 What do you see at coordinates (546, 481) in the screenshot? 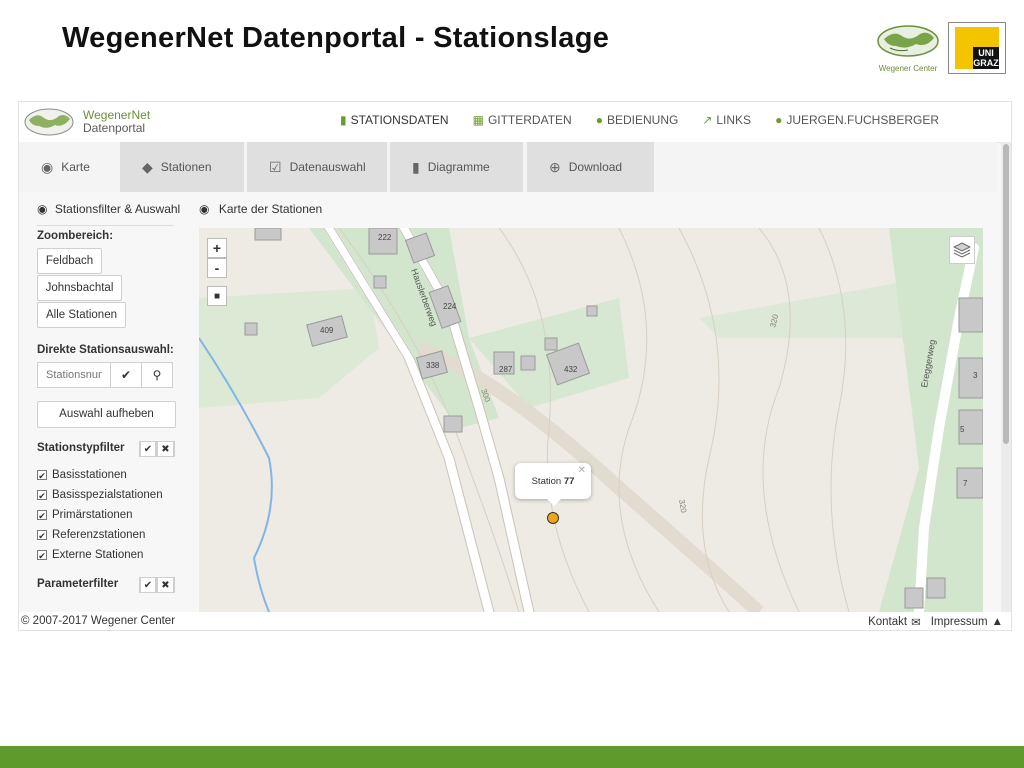
I see `popup-prefix: Station` at bounding box center [546, 481].